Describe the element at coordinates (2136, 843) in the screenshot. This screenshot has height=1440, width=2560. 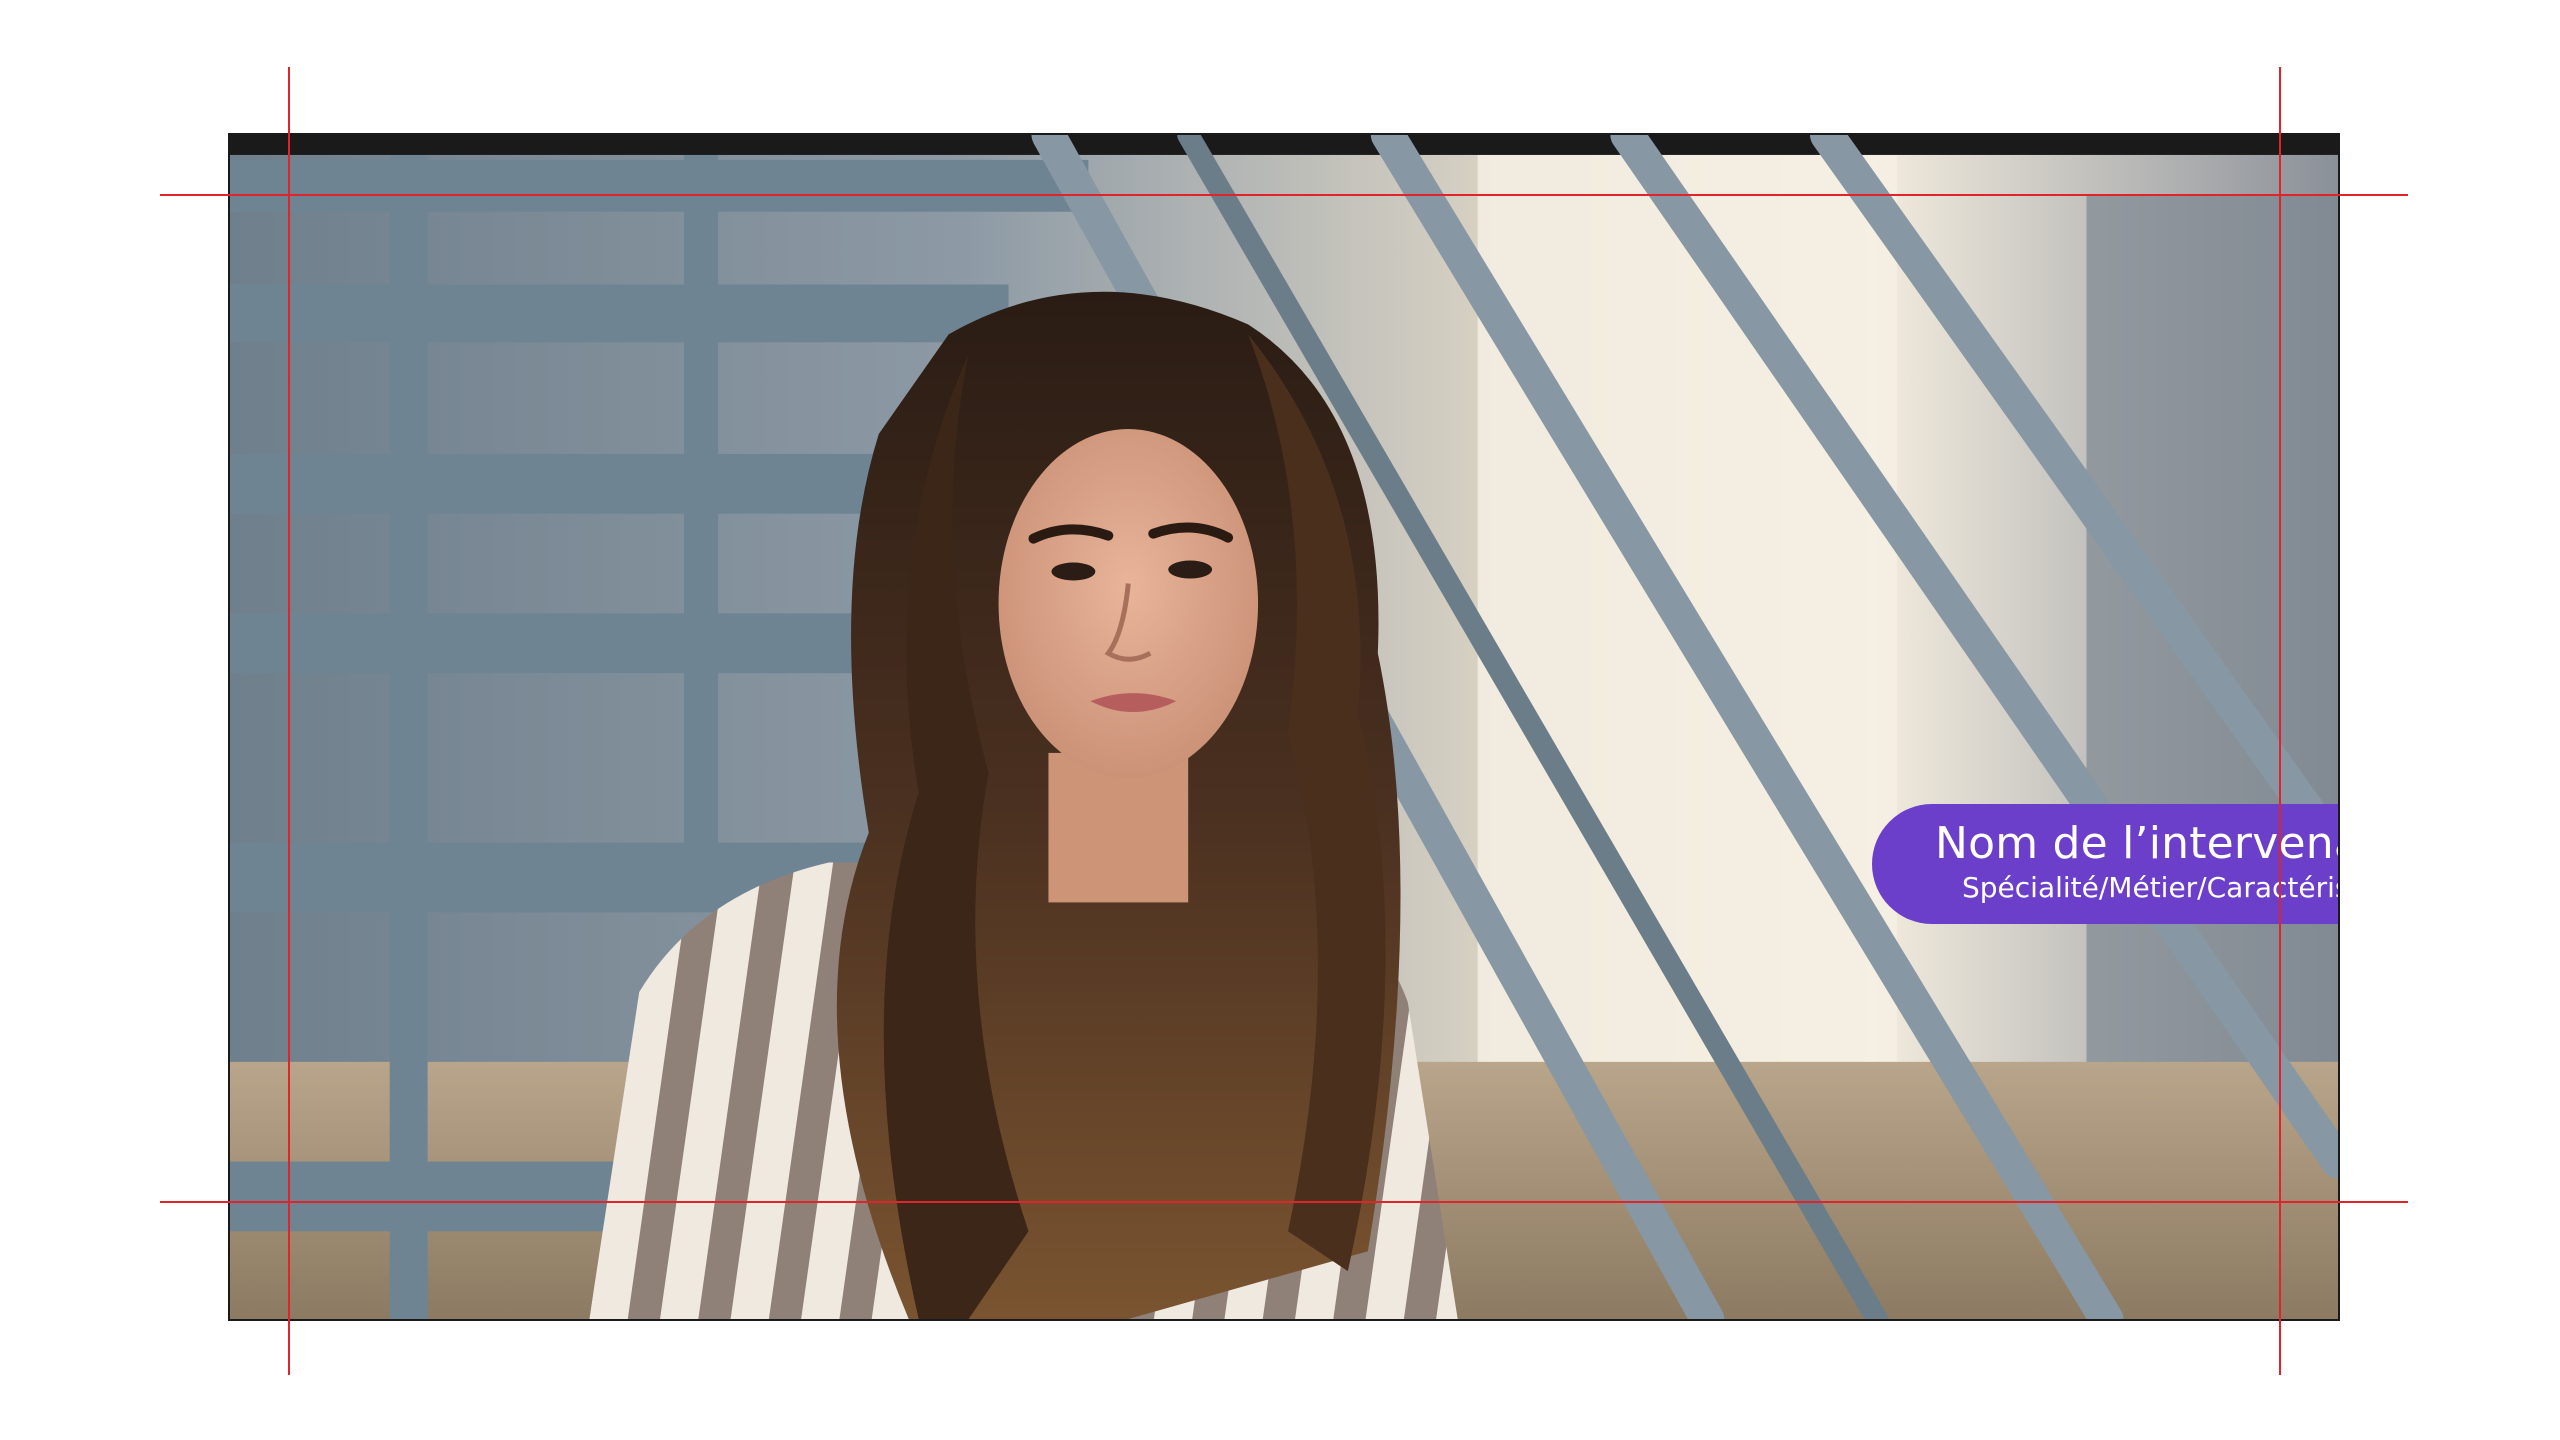
I see `speaker-name: Nom de l’intervenant·e` at that location.